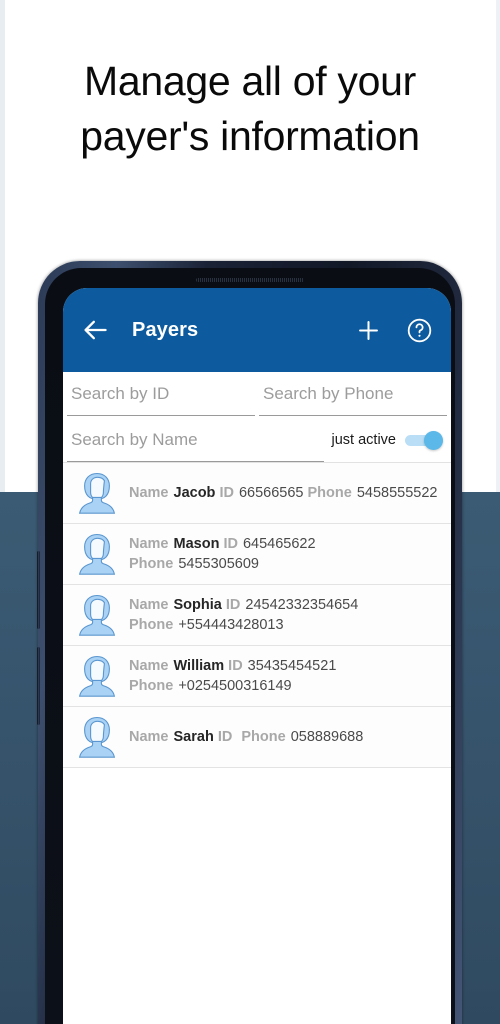 Image resolution: width=500 pixels, height=1024 pixels. Describe the element at coordinates (218, 564) in the screenshot. I see `phone-value: 5455305609` at that location.